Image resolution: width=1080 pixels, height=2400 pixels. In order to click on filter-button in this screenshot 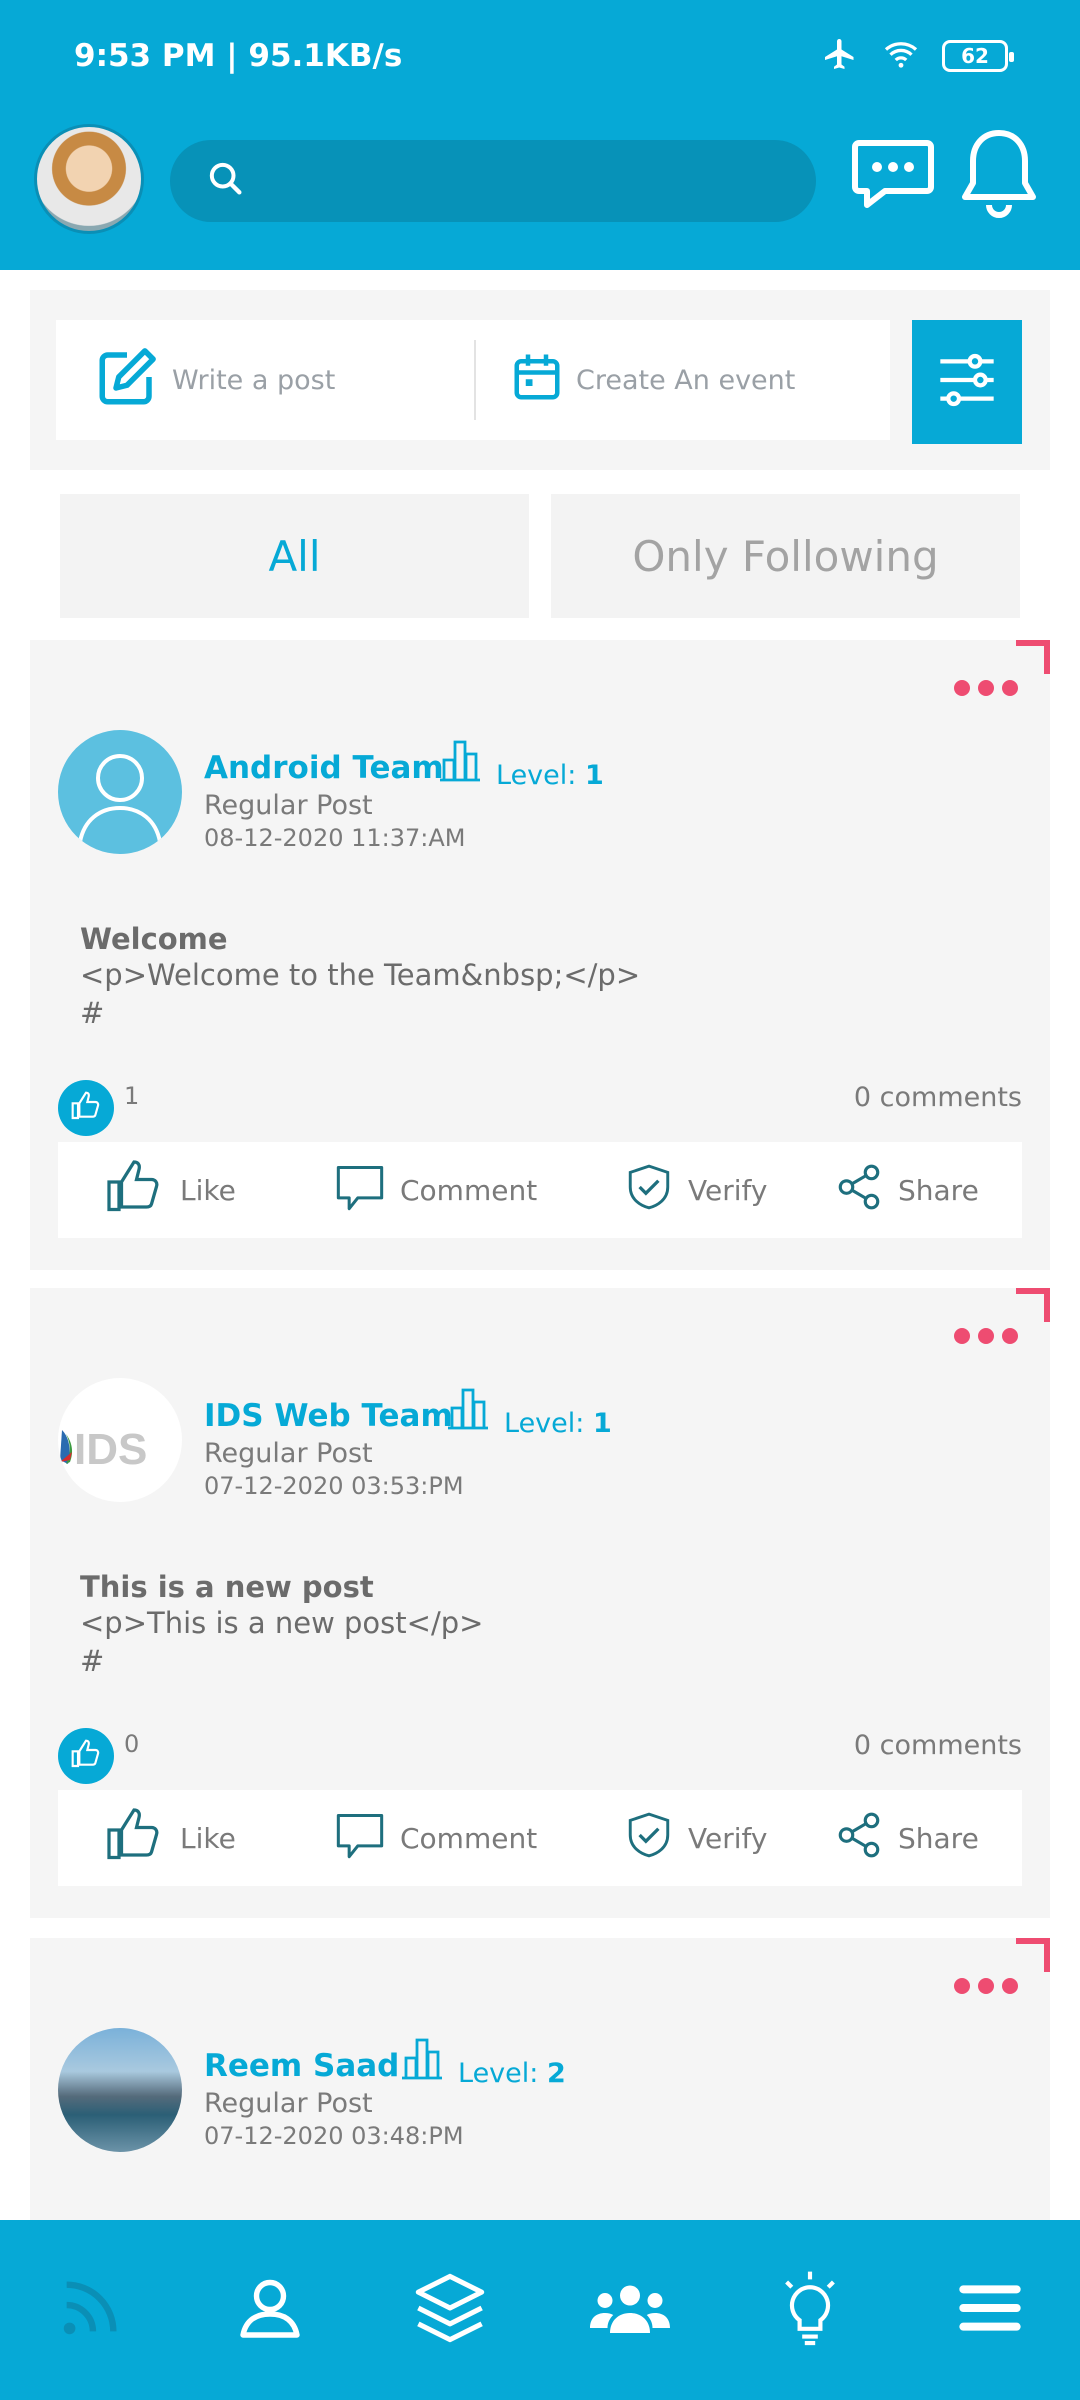, I will do `click(967, 382)`.